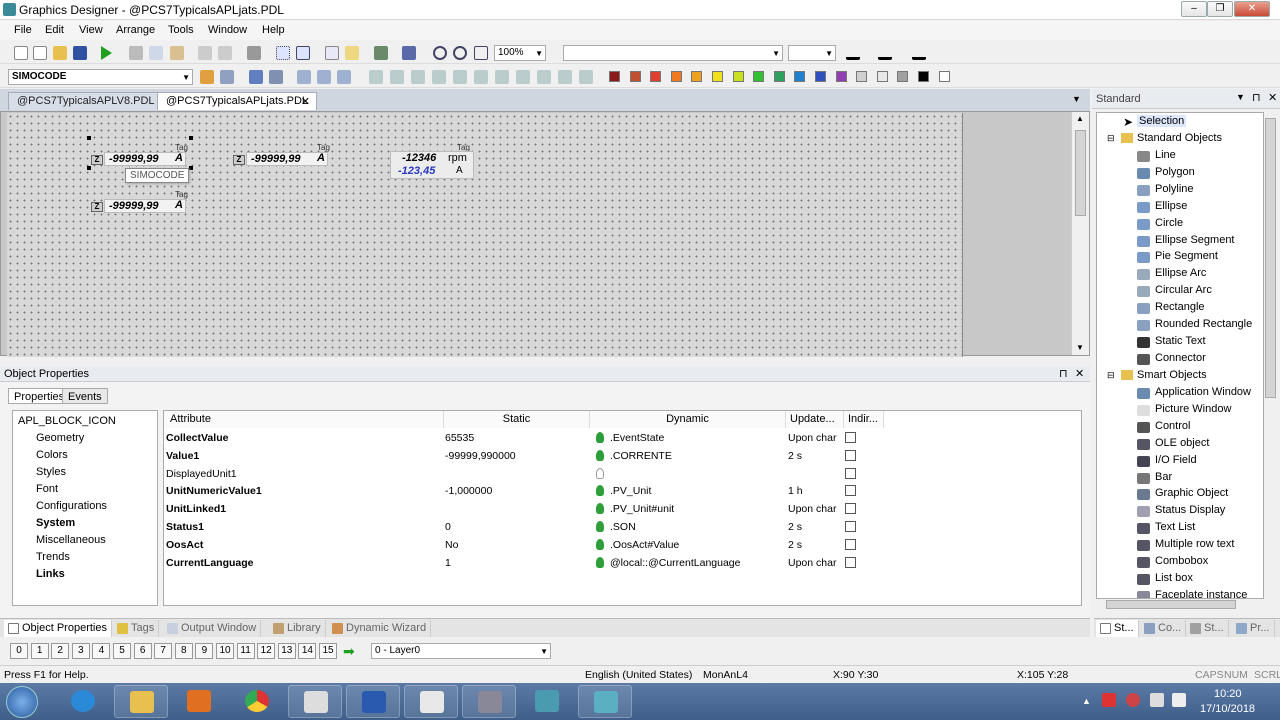 This screenshot has width=1280, height=720. I want to click on taskbar-simatic, so click(315, 701).